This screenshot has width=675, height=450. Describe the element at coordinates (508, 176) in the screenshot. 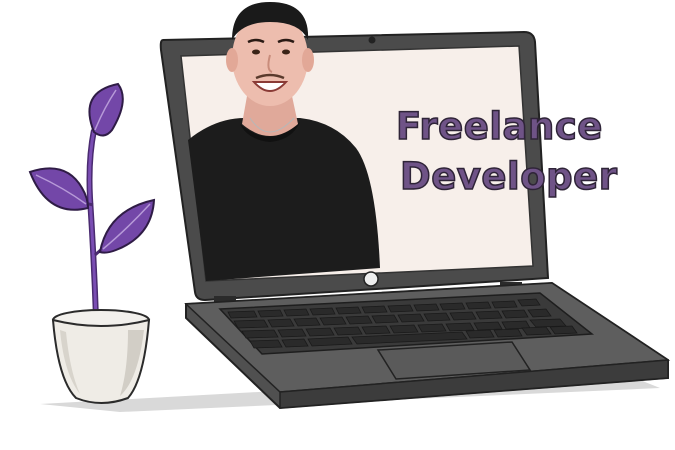

I see `headline-line-2: Developer` at that location.